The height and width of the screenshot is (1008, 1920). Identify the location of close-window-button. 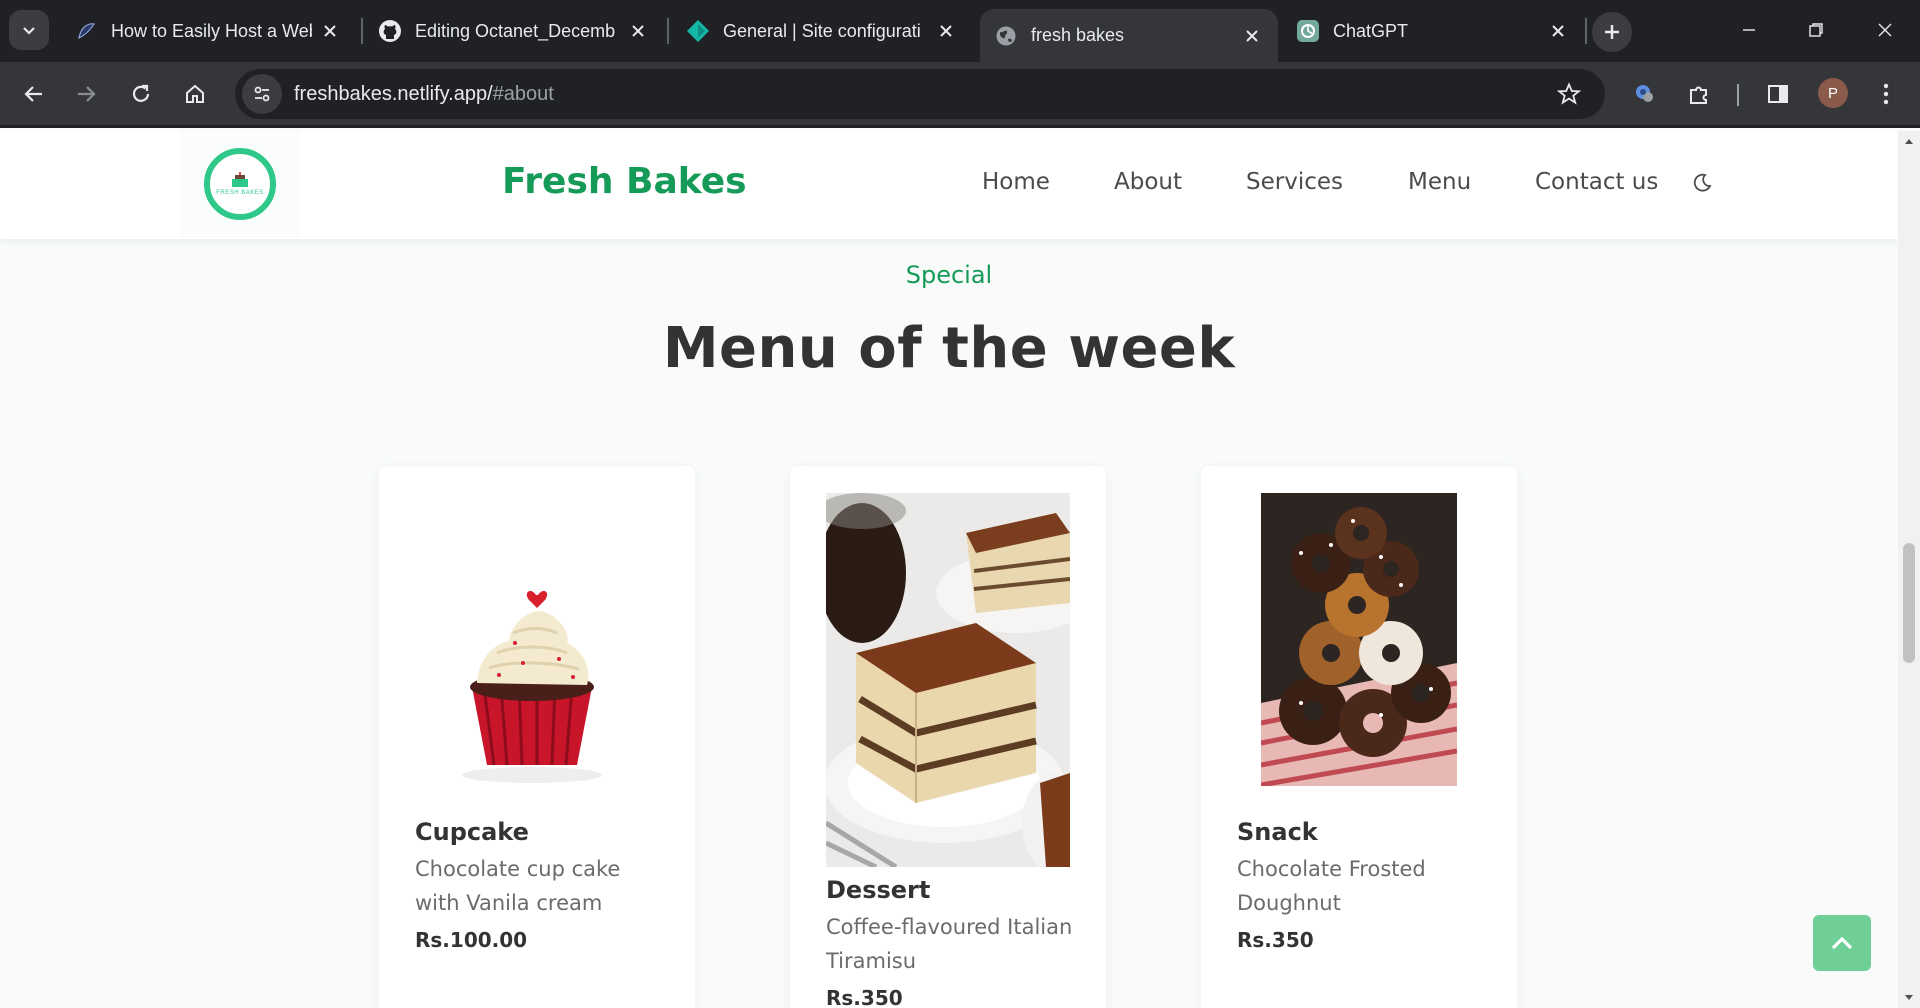
(1885, 30).